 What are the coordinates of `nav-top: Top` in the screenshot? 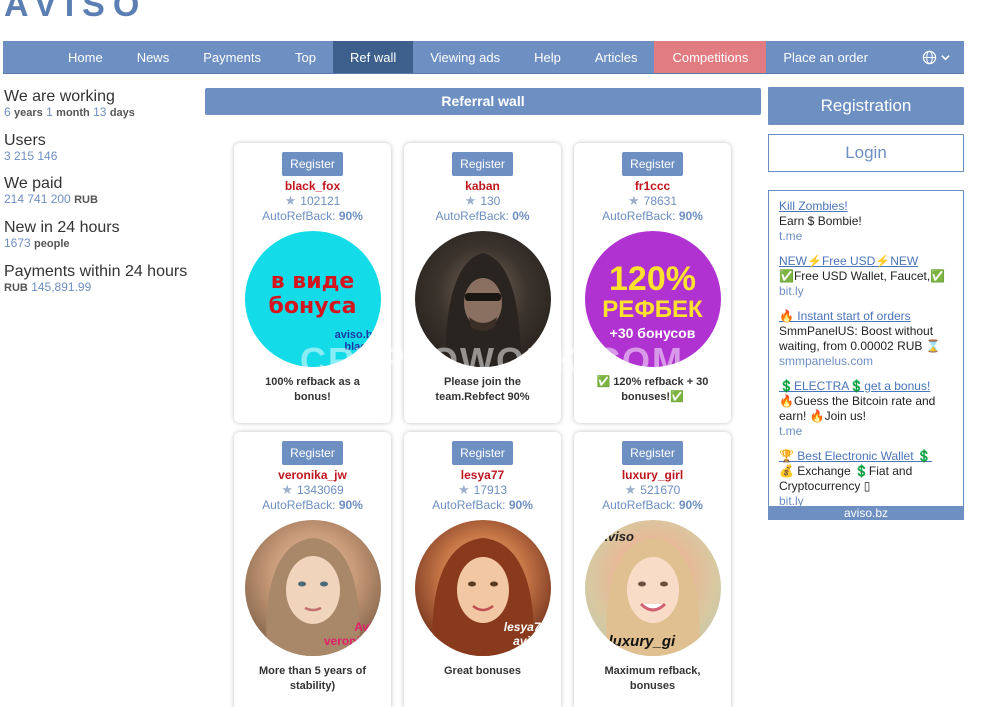 It's located at (305, 57).